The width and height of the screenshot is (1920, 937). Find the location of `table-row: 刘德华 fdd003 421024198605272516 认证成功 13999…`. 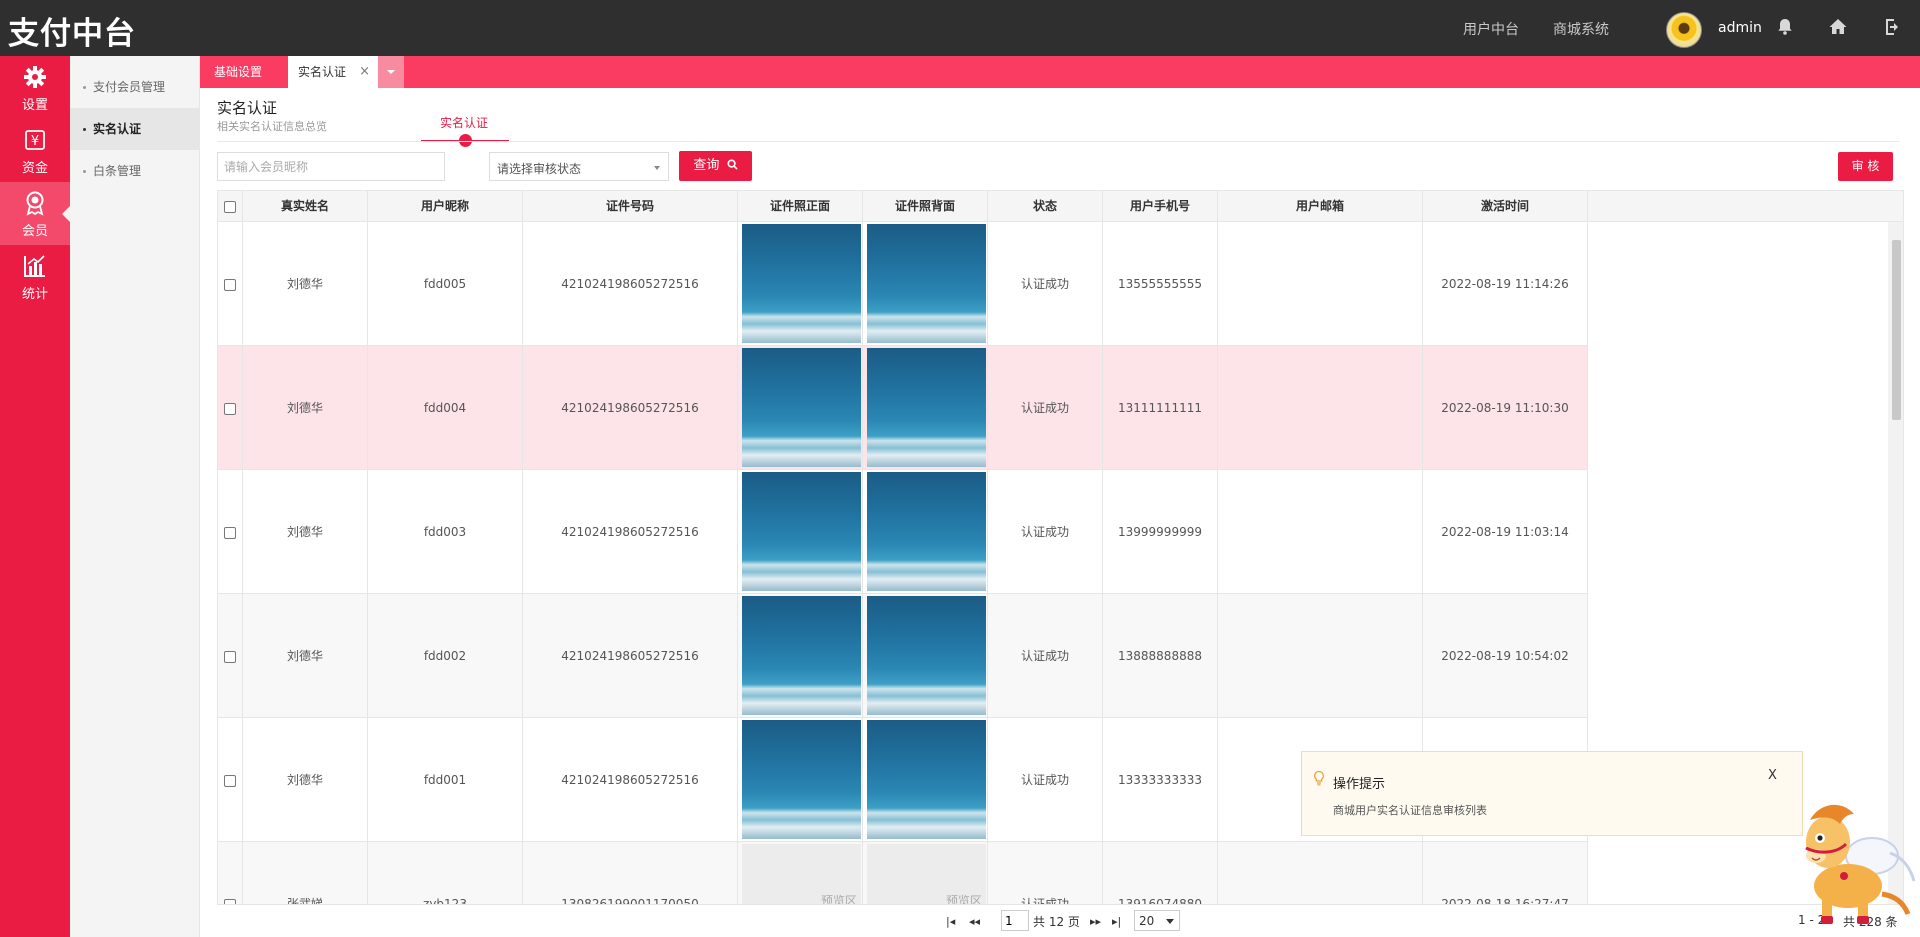

table-row: 刘德华 fdd003 421024198605272516 认证成功 13999… is located at coordinates (903, 532).